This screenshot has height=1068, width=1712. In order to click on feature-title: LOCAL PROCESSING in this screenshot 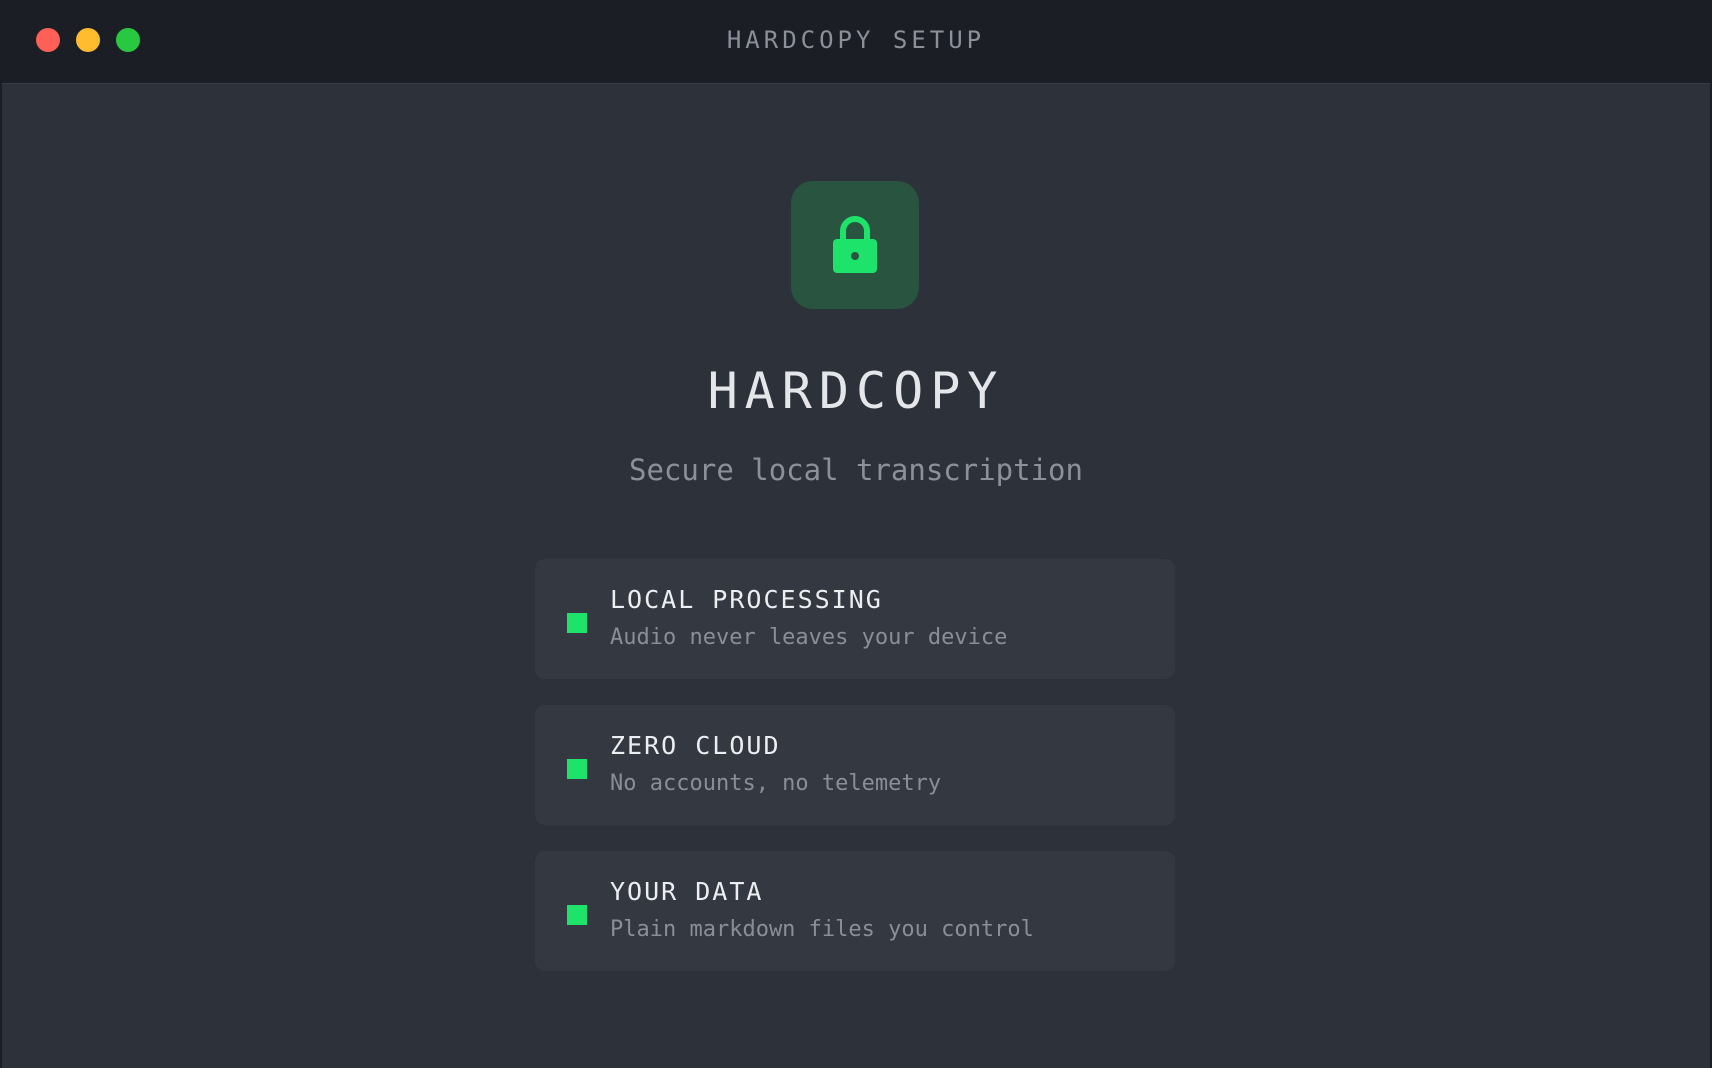, I will do `click(746, 599)`.